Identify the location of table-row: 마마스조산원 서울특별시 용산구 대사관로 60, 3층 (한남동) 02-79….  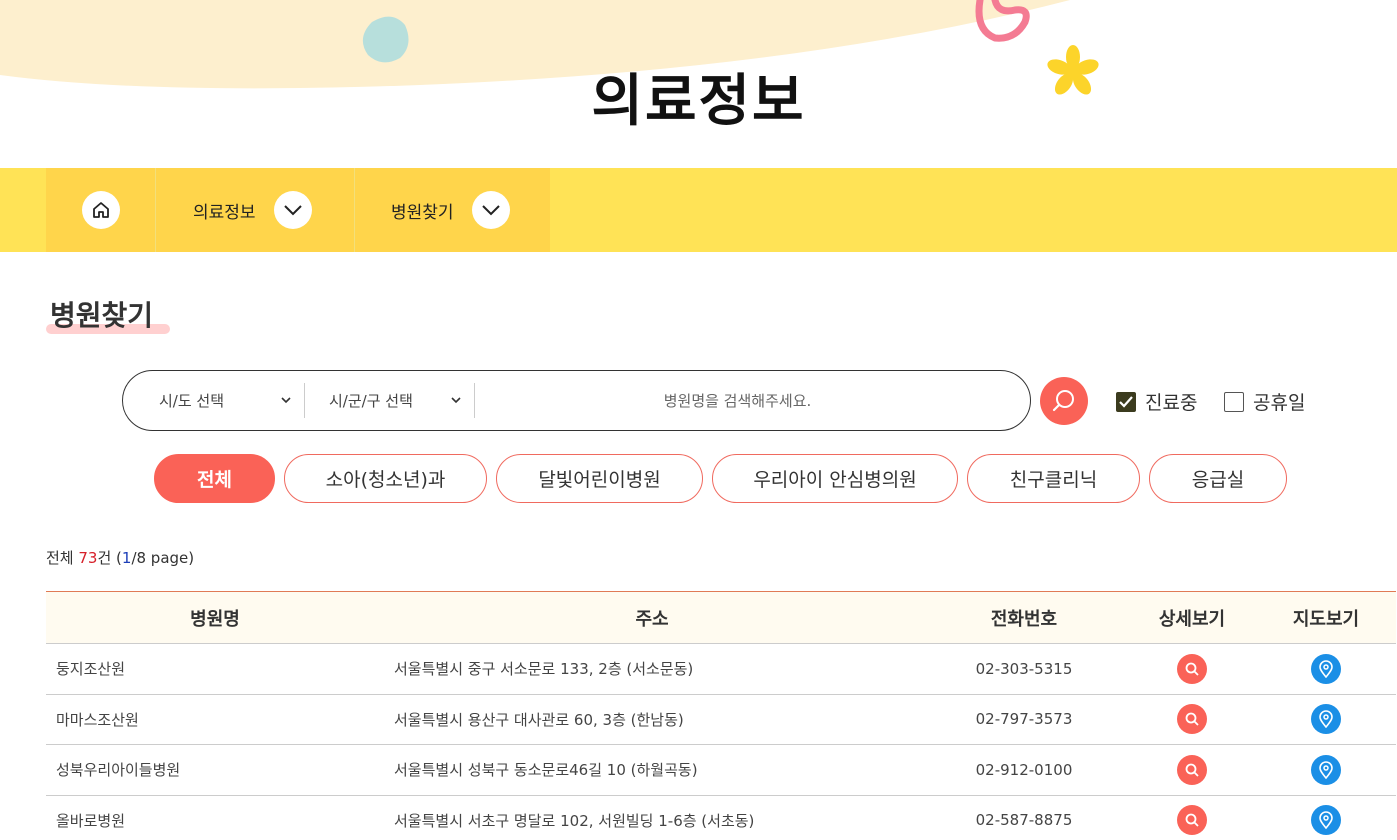
(721, 720).